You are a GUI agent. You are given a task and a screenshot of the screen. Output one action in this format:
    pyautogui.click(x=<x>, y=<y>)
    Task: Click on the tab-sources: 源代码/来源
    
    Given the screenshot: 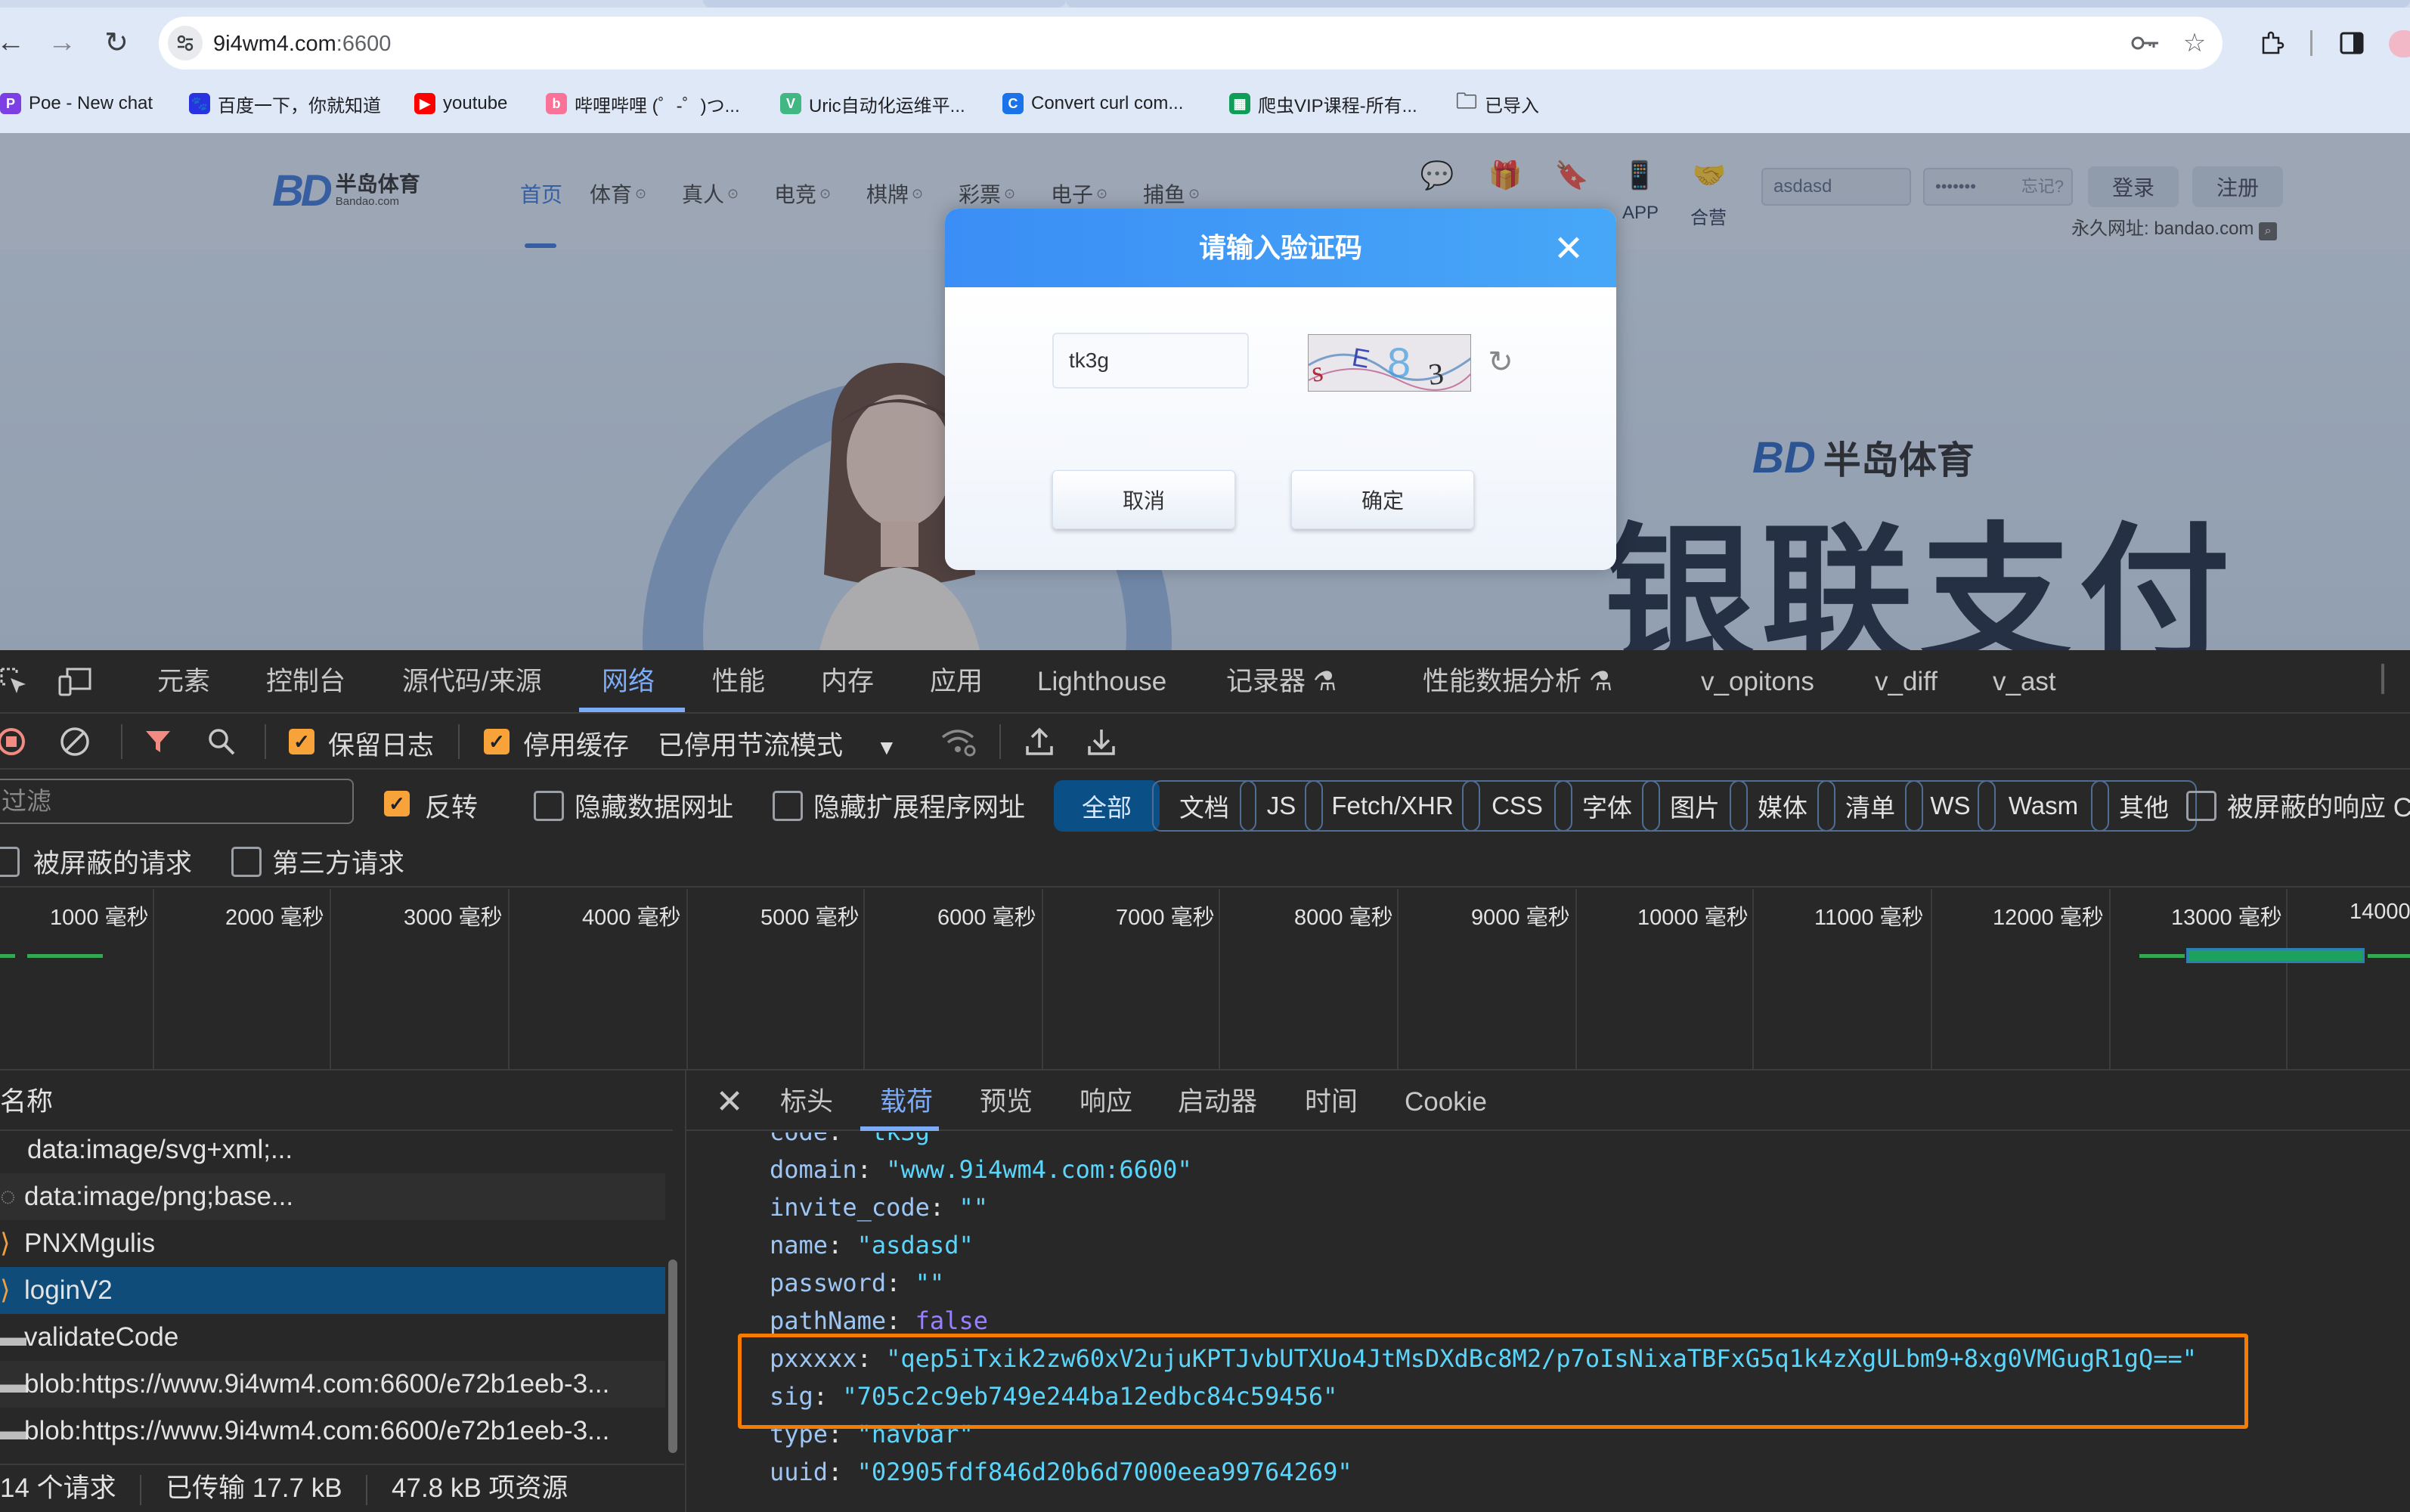 What is the action you would take?
    pyautogui.click(x=472, y=682)
    